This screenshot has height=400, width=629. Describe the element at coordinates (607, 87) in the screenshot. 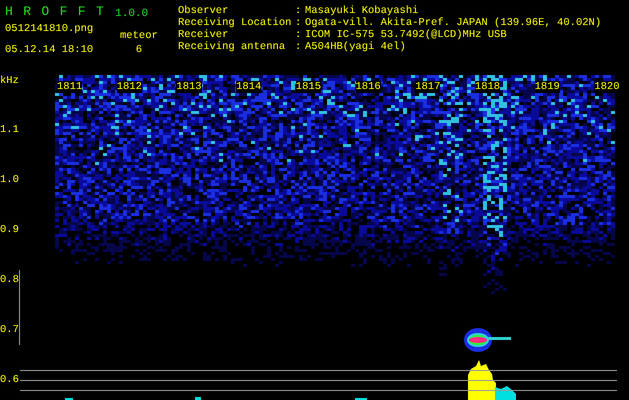

I see `time-label: 1820` at that location.